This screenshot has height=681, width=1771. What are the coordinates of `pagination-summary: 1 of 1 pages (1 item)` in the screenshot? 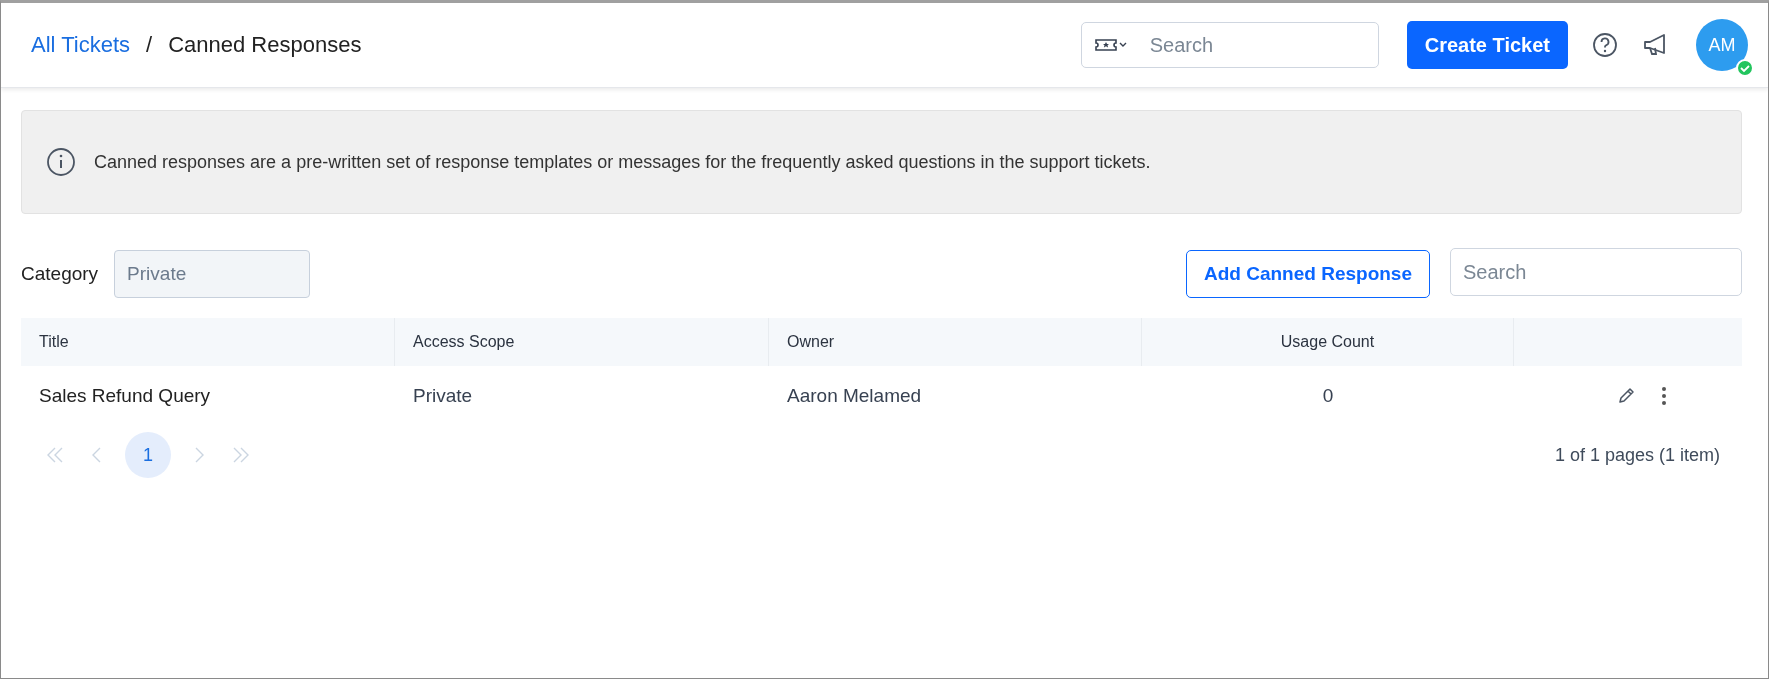 It's located at (1637, 455).